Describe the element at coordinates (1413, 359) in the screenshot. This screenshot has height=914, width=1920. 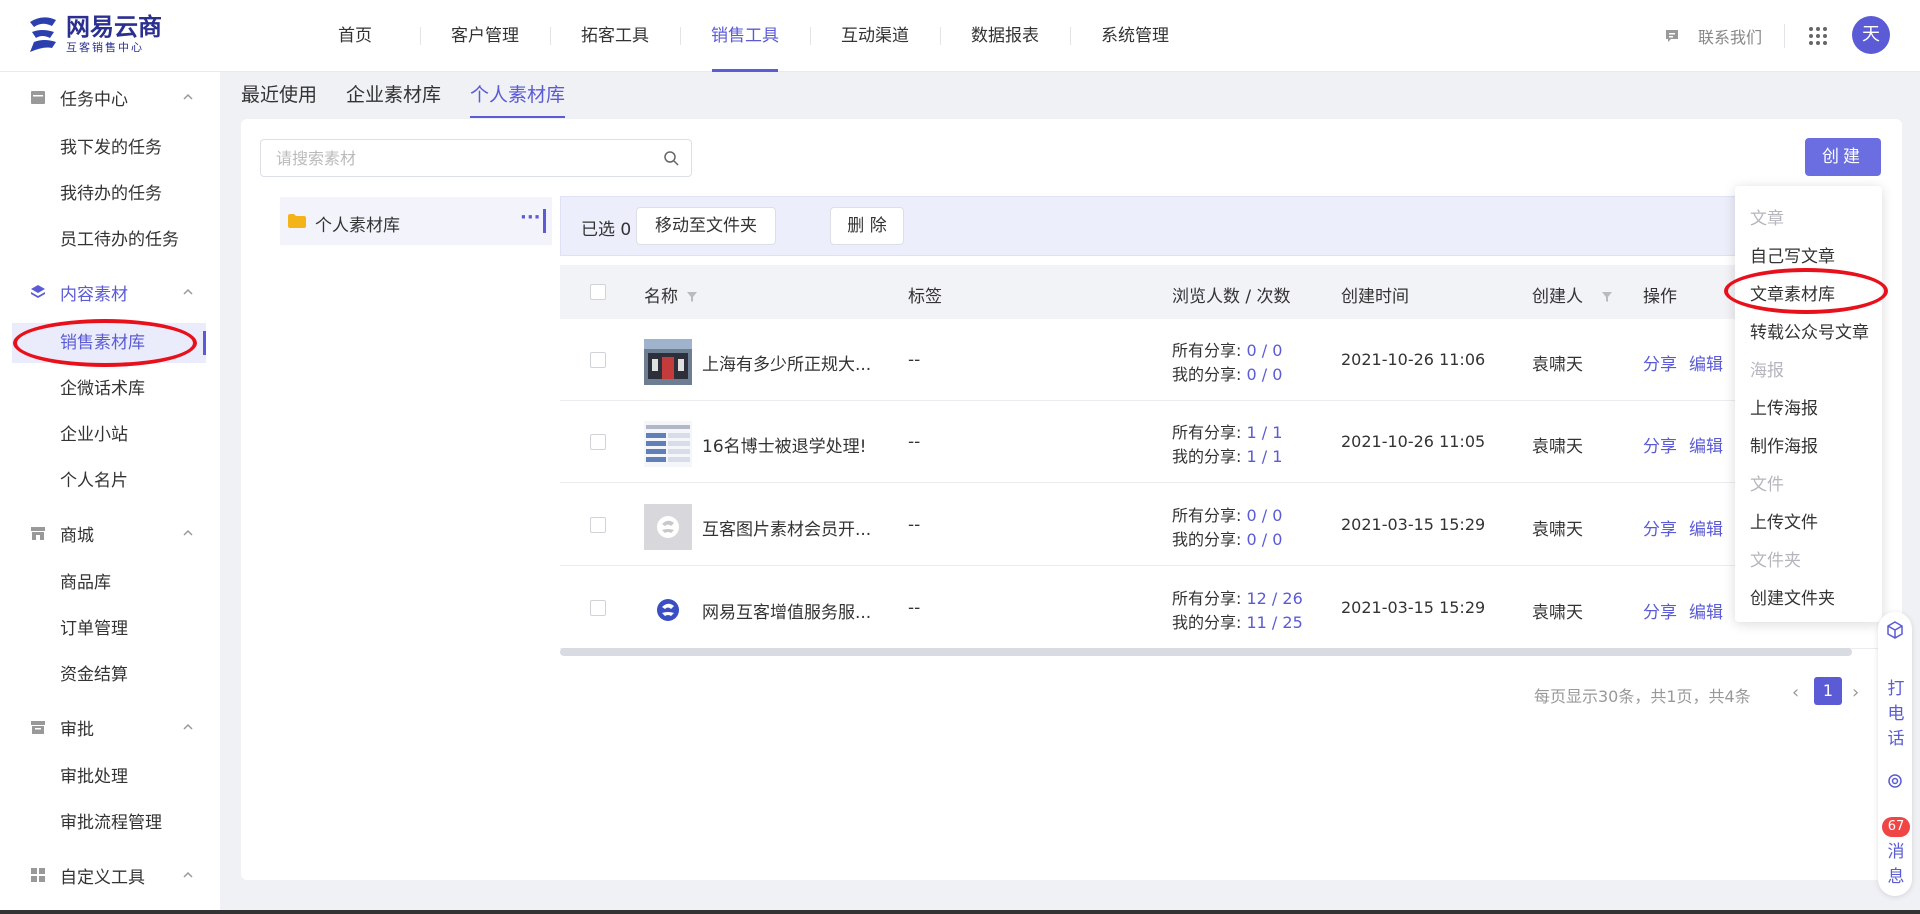
I see `created-time: 2021-10-26 11:06` at that location.